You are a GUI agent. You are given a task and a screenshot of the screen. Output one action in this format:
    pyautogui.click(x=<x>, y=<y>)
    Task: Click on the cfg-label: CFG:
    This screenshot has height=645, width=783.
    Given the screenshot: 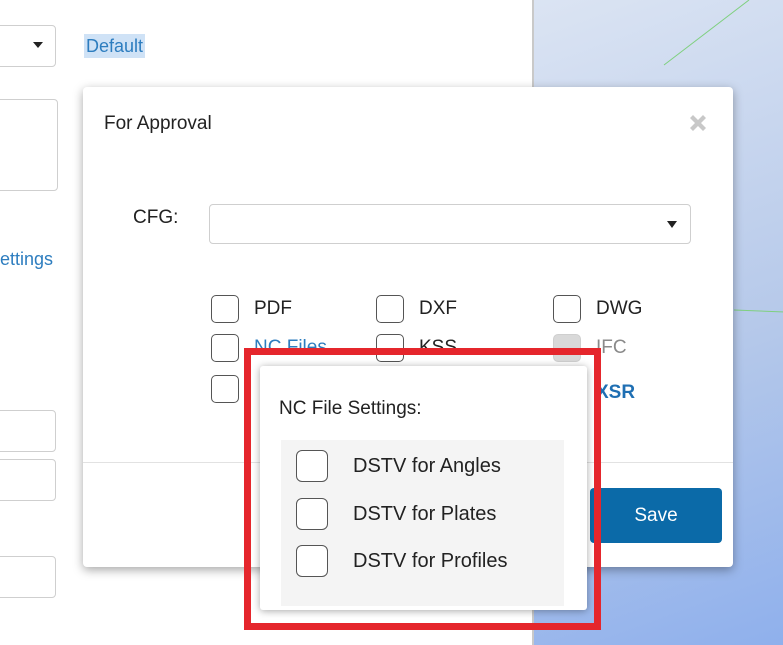 What is the action you would take?
    pyautogui.click(x=156, y=217)
    